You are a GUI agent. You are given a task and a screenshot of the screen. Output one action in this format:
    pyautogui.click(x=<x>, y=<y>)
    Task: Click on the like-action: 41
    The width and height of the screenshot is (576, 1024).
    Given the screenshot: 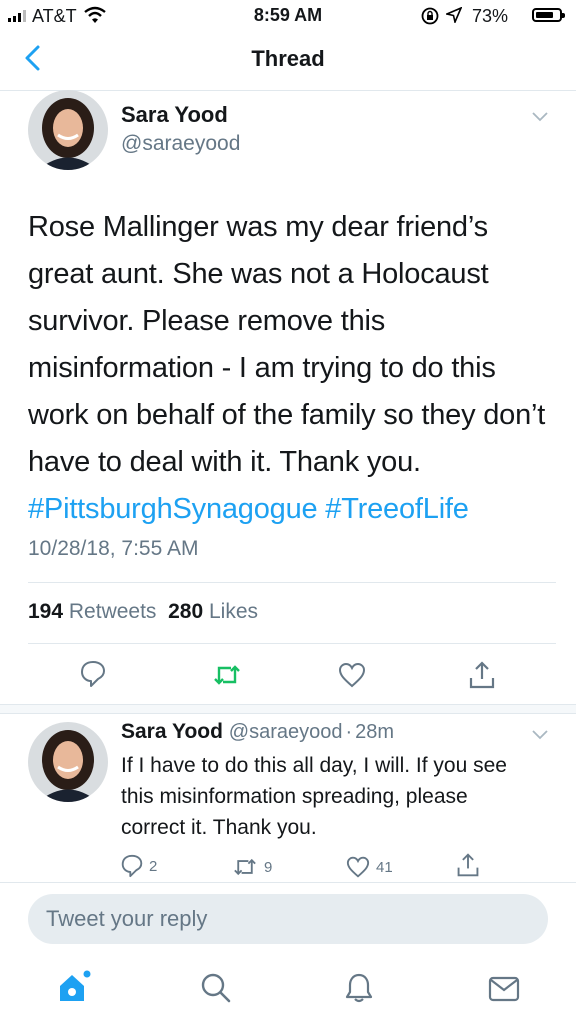 What is the action you would take?
    pyautogui.click(x=369, y=867)
    